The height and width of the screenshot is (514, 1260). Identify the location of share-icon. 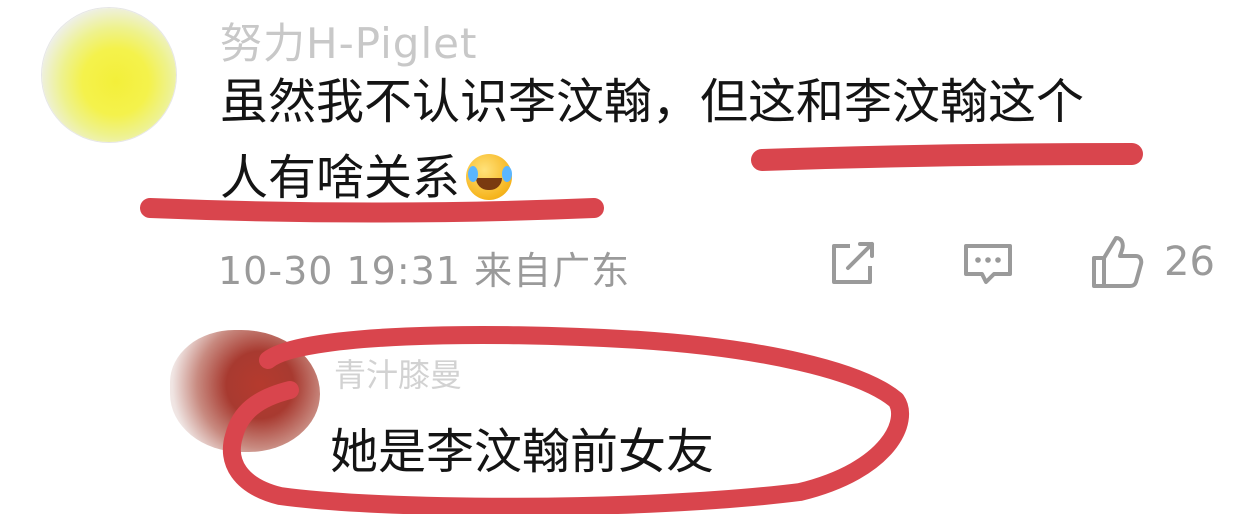
(853, 263).